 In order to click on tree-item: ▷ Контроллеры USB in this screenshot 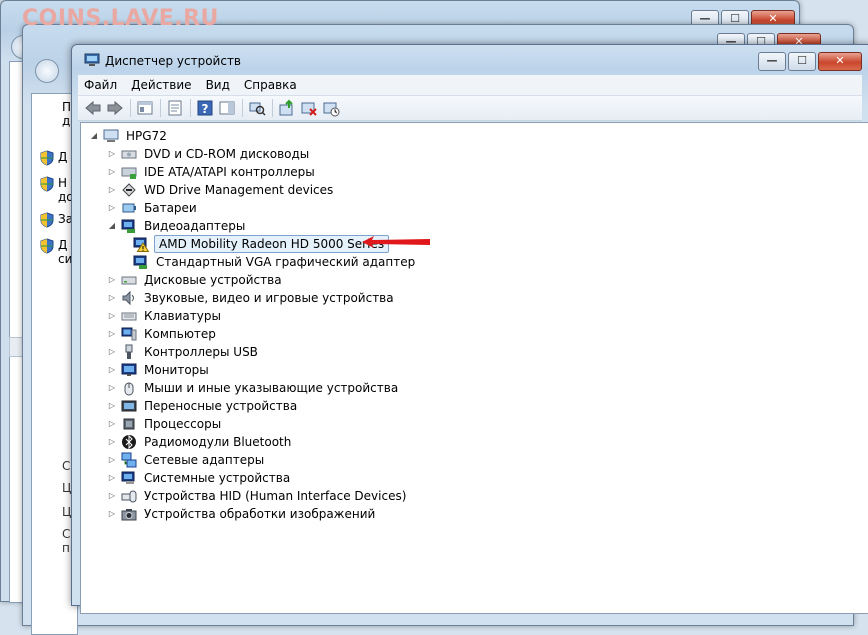, I will do `click(183, 352)`.